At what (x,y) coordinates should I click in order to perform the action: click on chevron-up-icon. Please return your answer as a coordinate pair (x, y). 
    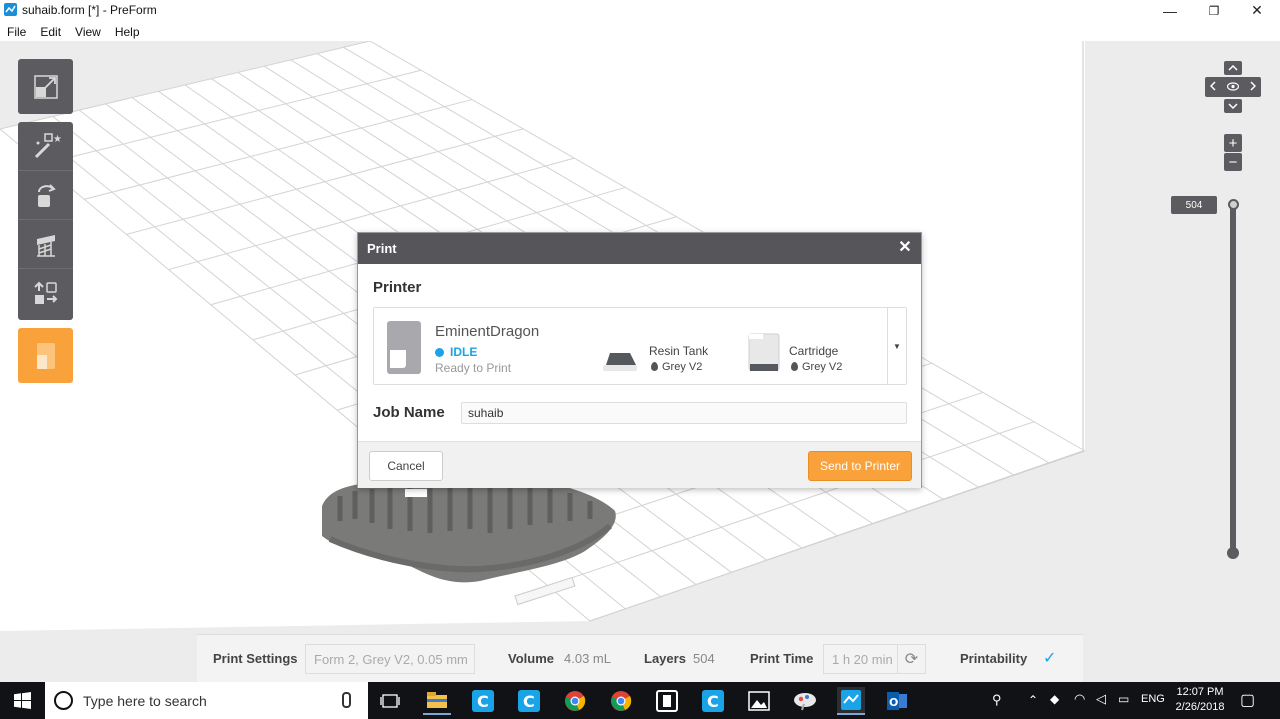
    Looking at the image, I should click on (1233, 68).